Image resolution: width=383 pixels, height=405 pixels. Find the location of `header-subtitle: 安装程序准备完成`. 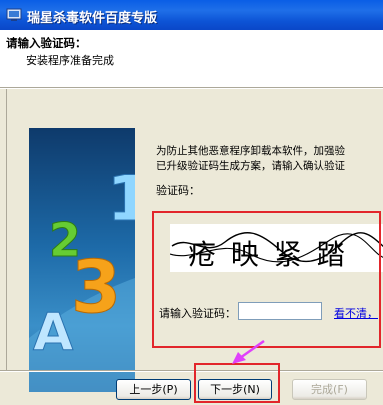

header-subtitle: 安装程序准备完成 is located at coordinates (70, 60).